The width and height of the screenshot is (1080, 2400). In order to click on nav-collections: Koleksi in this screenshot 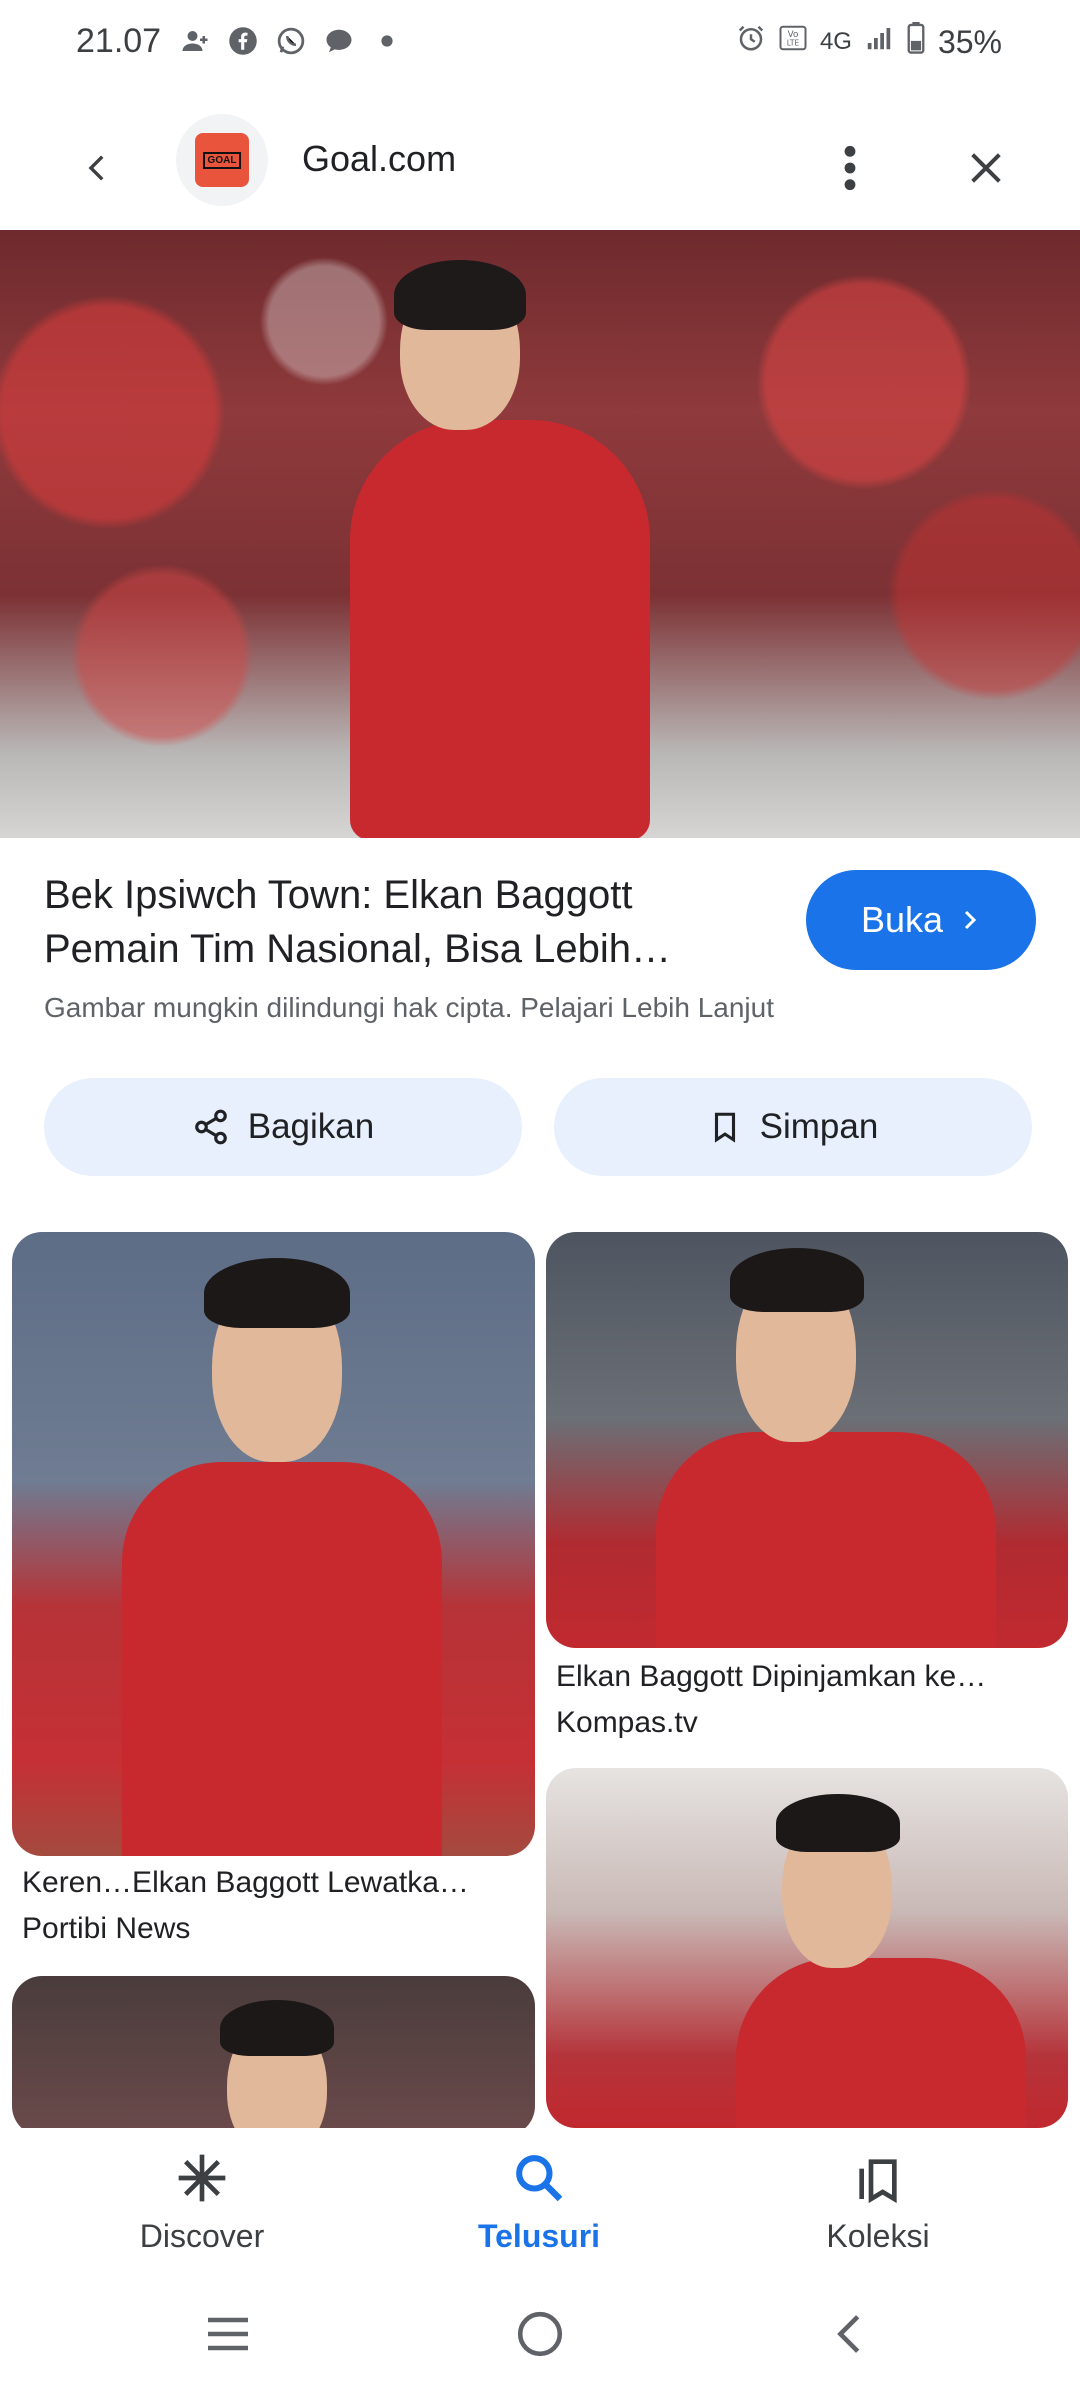, I will do `click(878, 2202)`.